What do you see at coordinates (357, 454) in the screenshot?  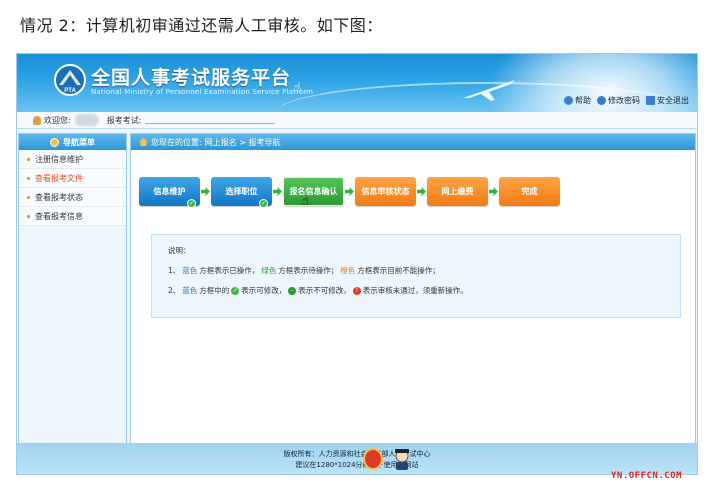 I see `footer-copyright: 版权所有：人力资源和社会保障部人事考试中心` at bounding box center [357, 454].